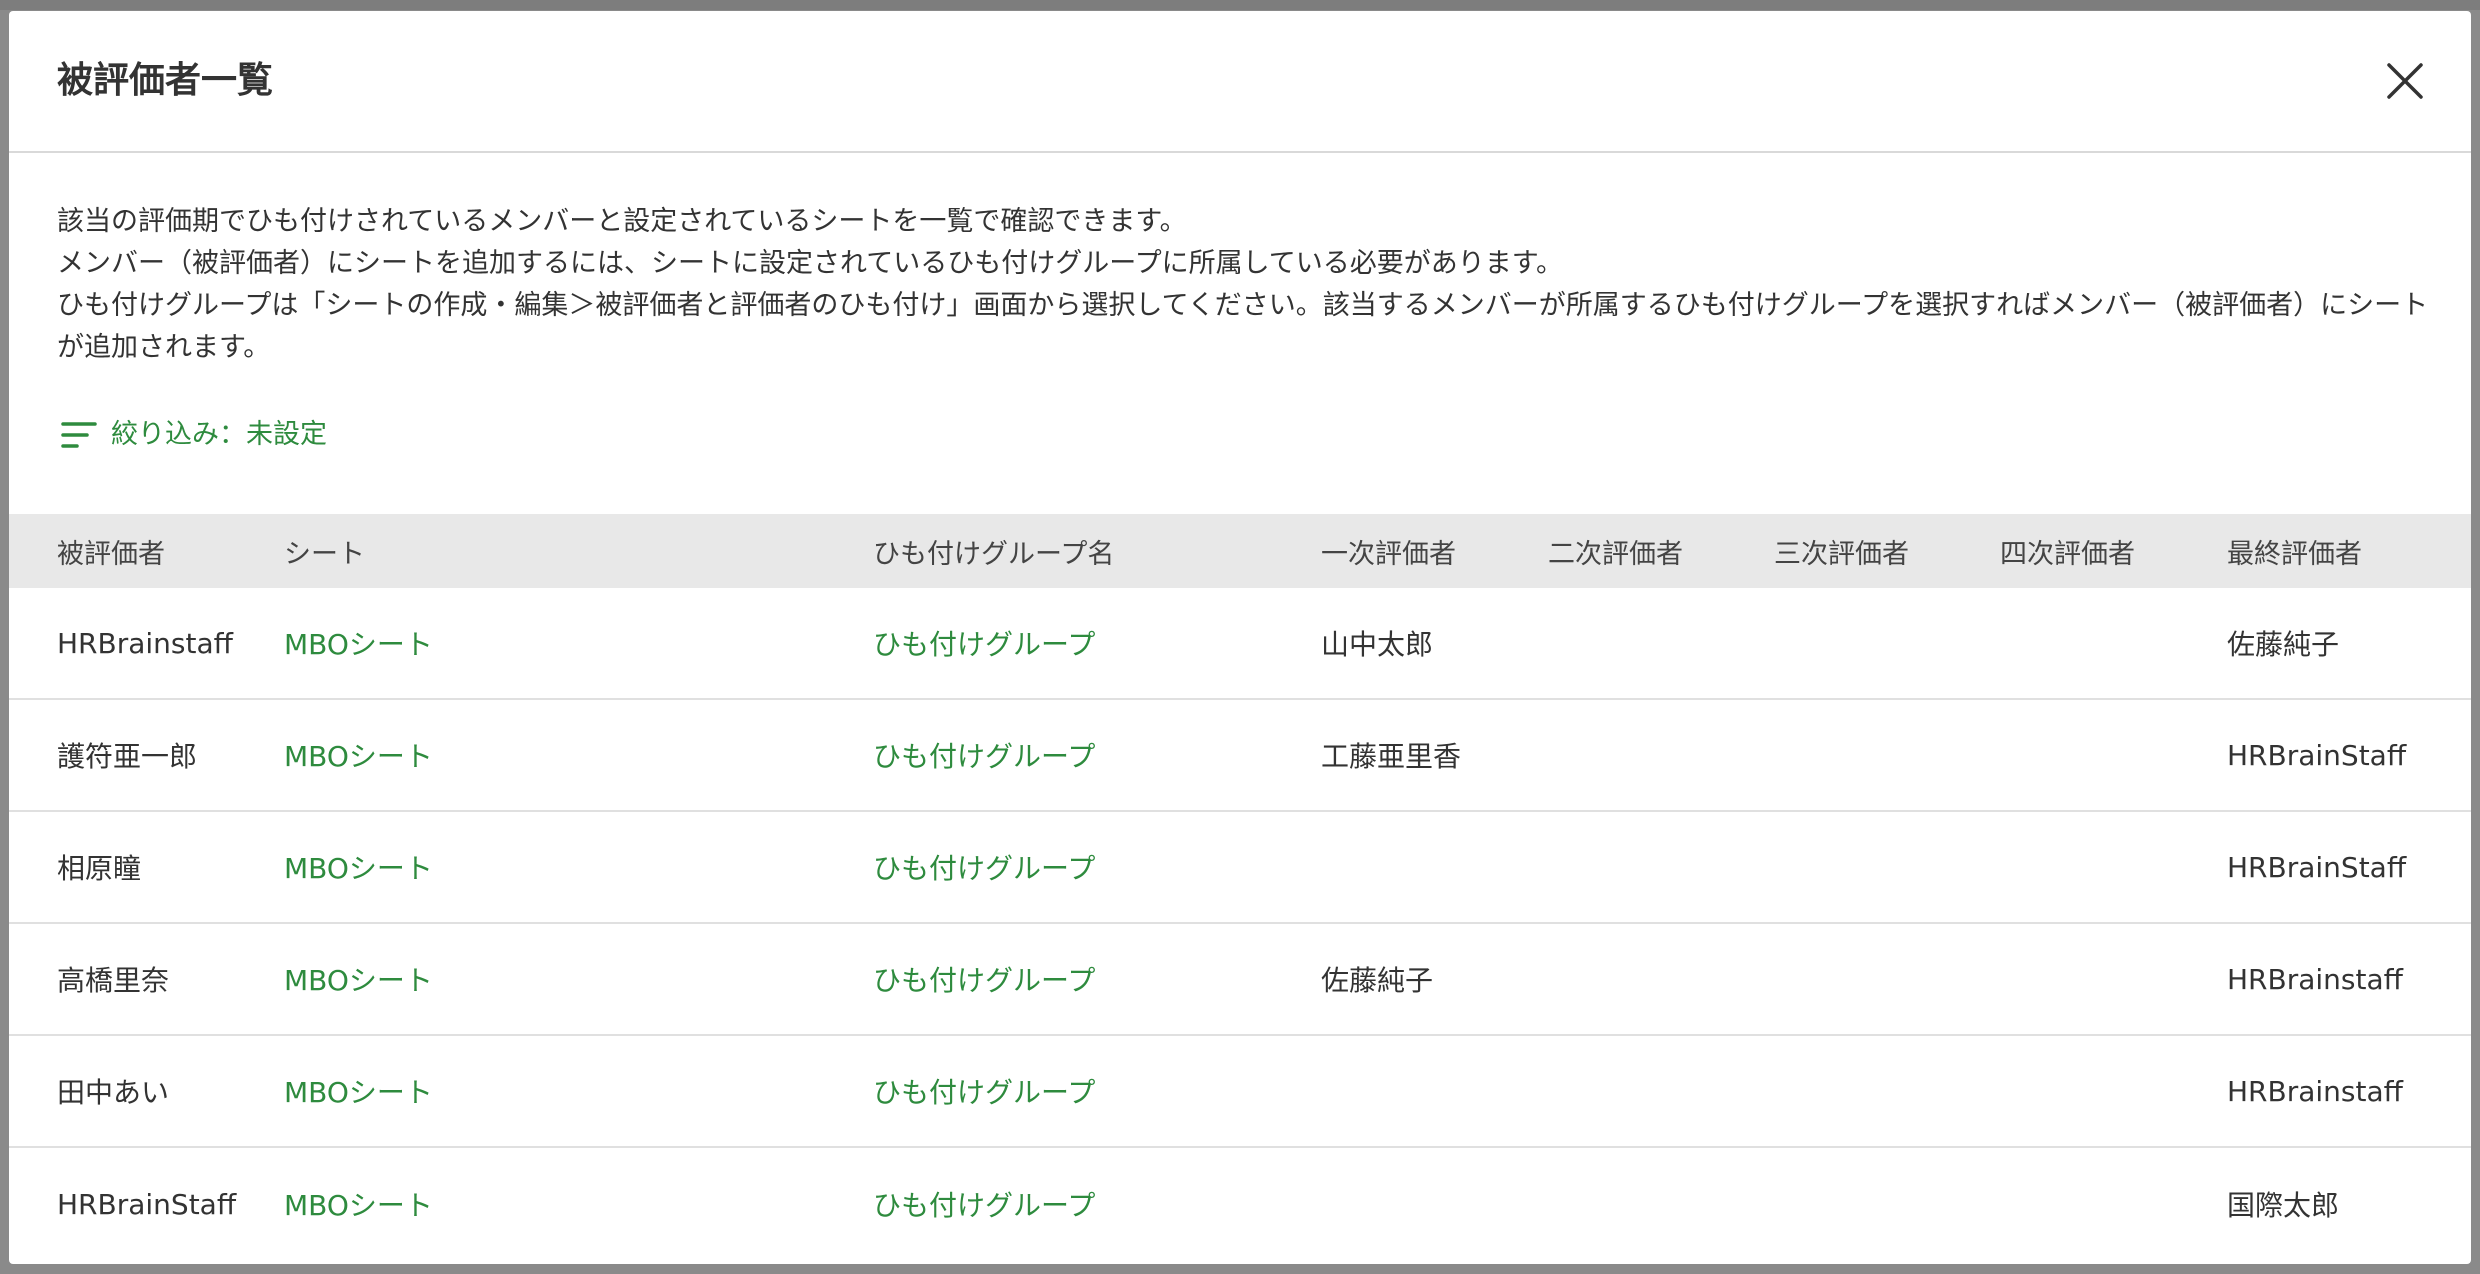 Image resolution: width=2480 pixels, height=1274 pixels. I want to click on filter-button: 絞り込み：未設定, so click(193, 435).